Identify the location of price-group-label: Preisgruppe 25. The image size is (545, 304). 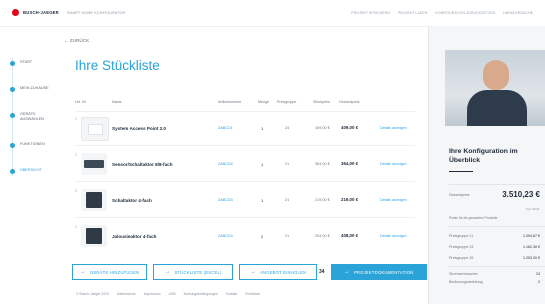
(461, 258).